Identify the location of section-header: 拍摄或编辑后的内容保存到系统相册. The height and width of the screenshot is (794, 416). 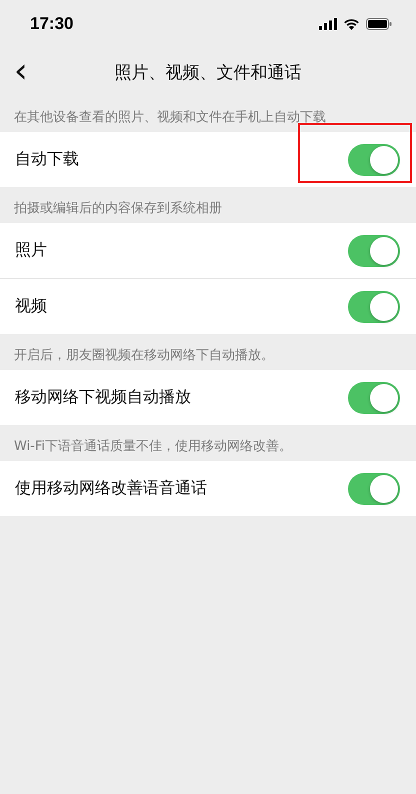
(118, 209).